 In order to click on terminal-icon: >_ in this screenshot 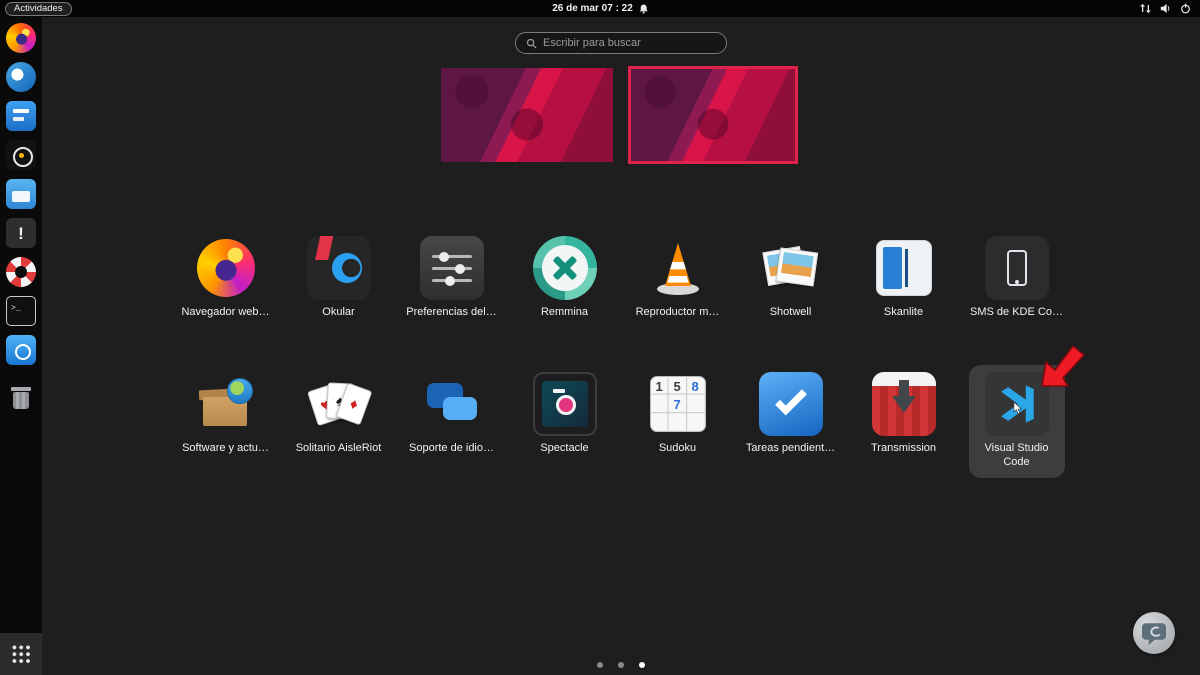, I will do `click(21, 311)`.